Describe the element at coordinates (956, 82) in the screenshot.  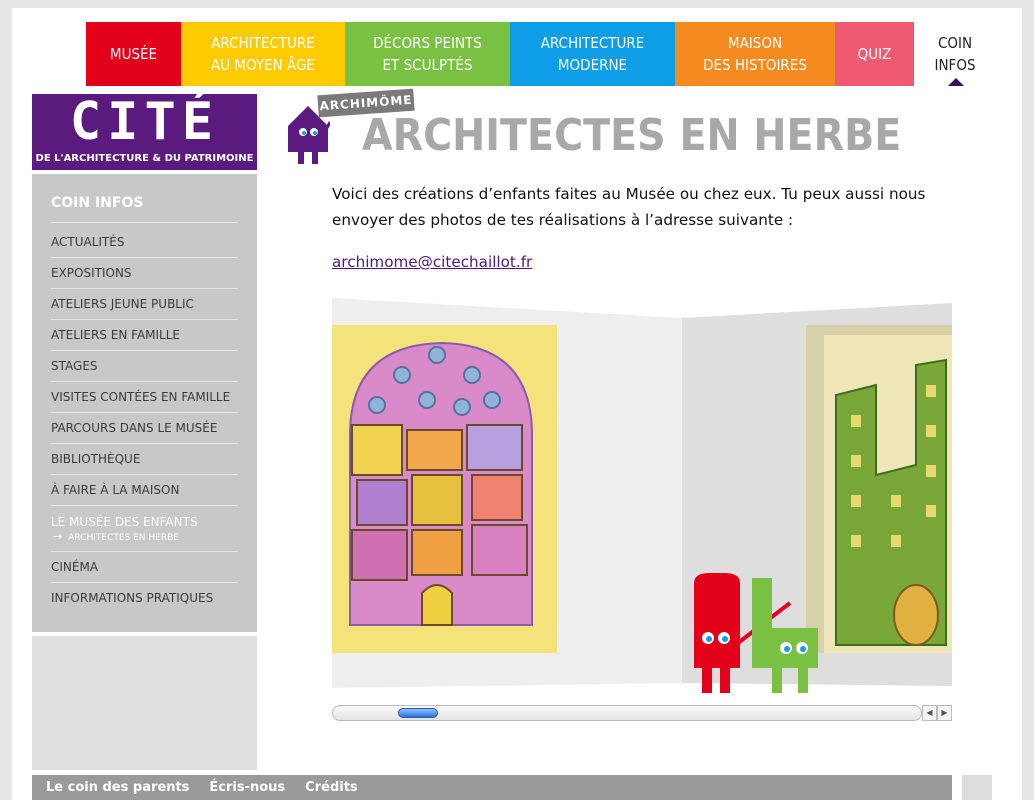
I see `active-tab-caret-icon` at that location.